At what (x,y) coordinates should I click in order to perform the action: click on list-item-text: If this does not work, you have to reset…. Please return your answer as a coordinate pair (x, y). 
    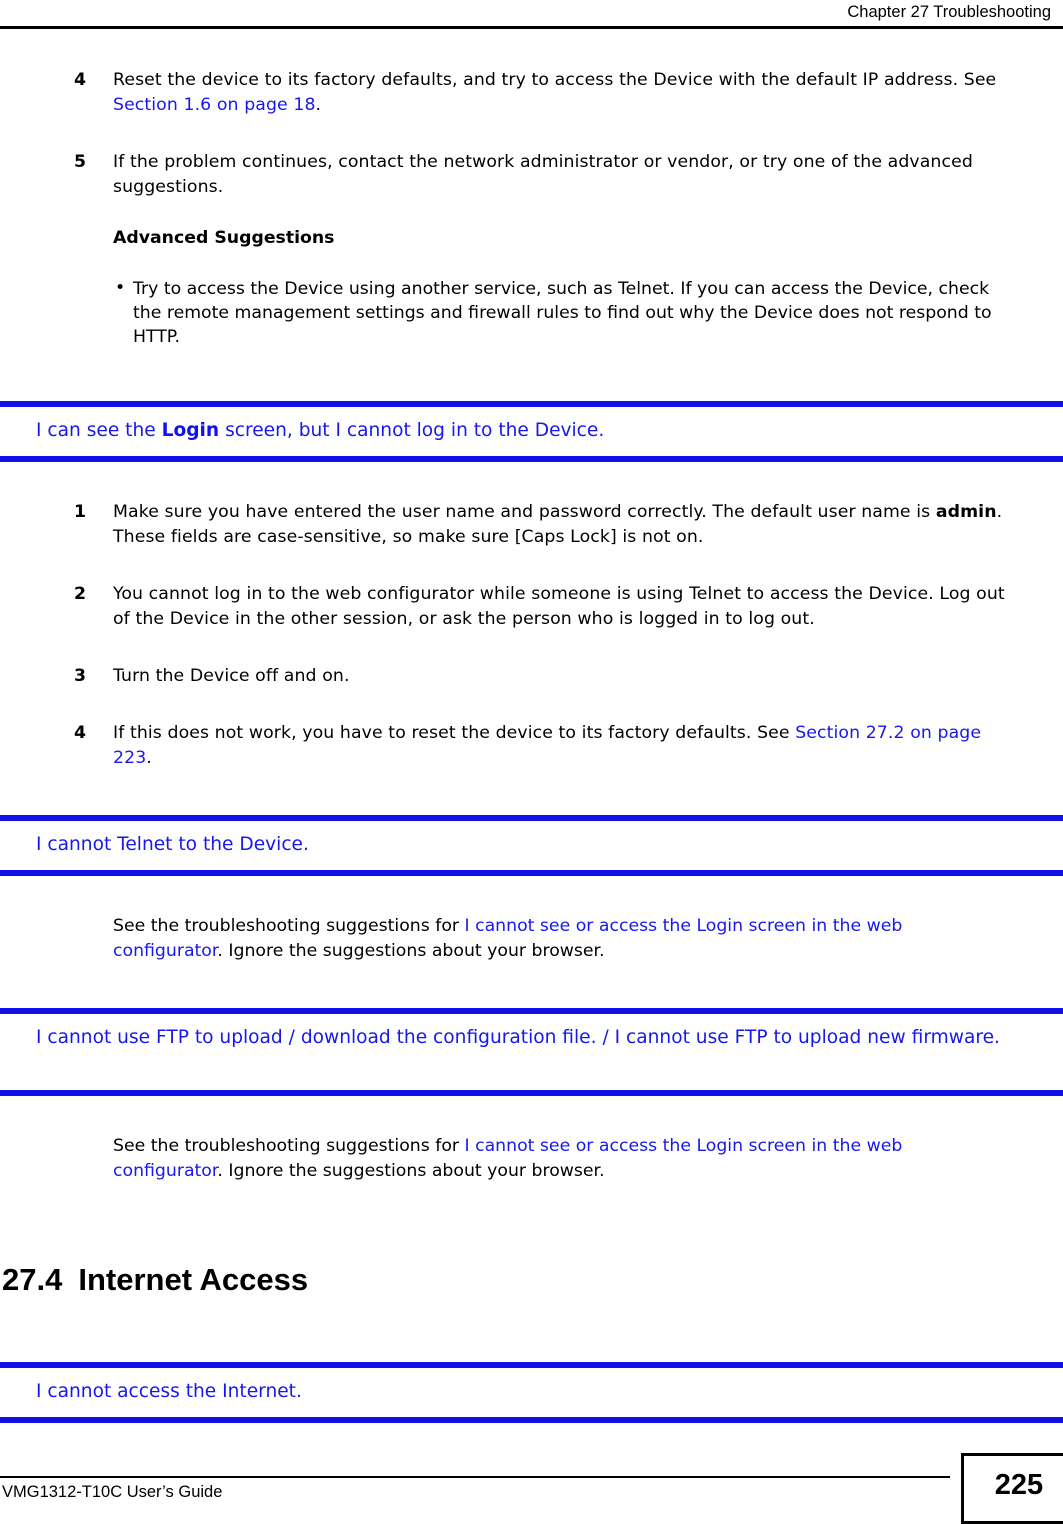
    Looking at the image, I should click on (547, 745).